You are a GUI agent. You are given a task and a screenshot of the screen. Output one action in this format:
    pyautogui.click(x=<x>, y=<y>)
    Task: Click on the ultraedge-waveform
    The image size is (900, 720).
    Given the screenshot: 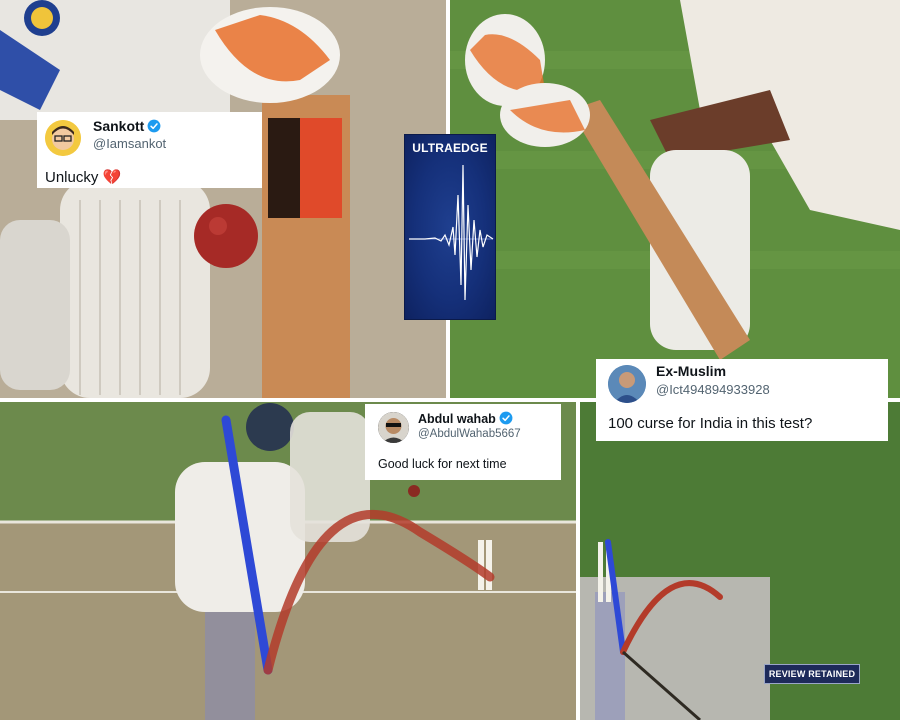 What is the action you would take?
    pyautogui.click(x=451, y=232)
    